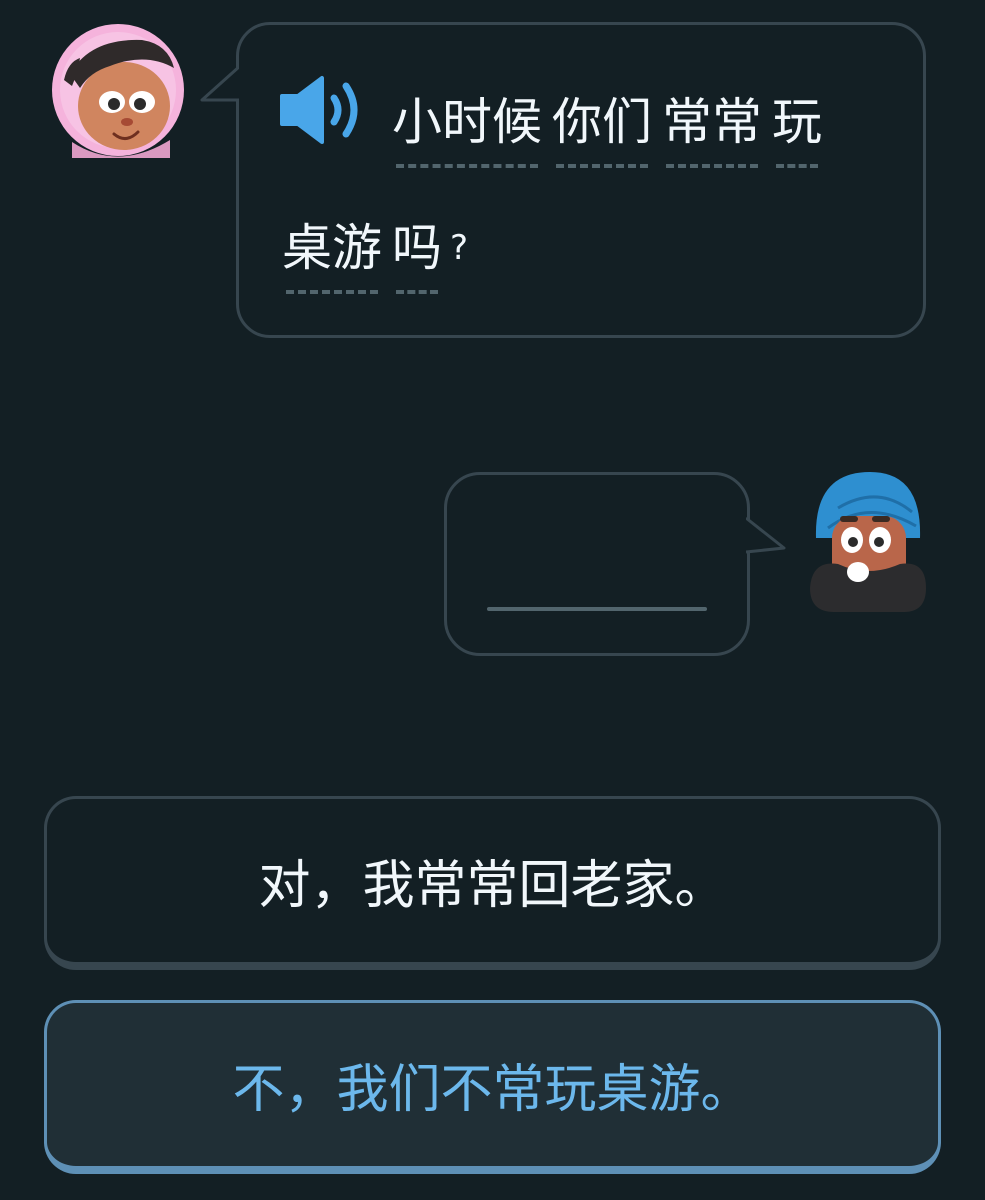  Describe the element at coordinates (597, 564) in the screenshot. I see `answer-bubble` at that location.